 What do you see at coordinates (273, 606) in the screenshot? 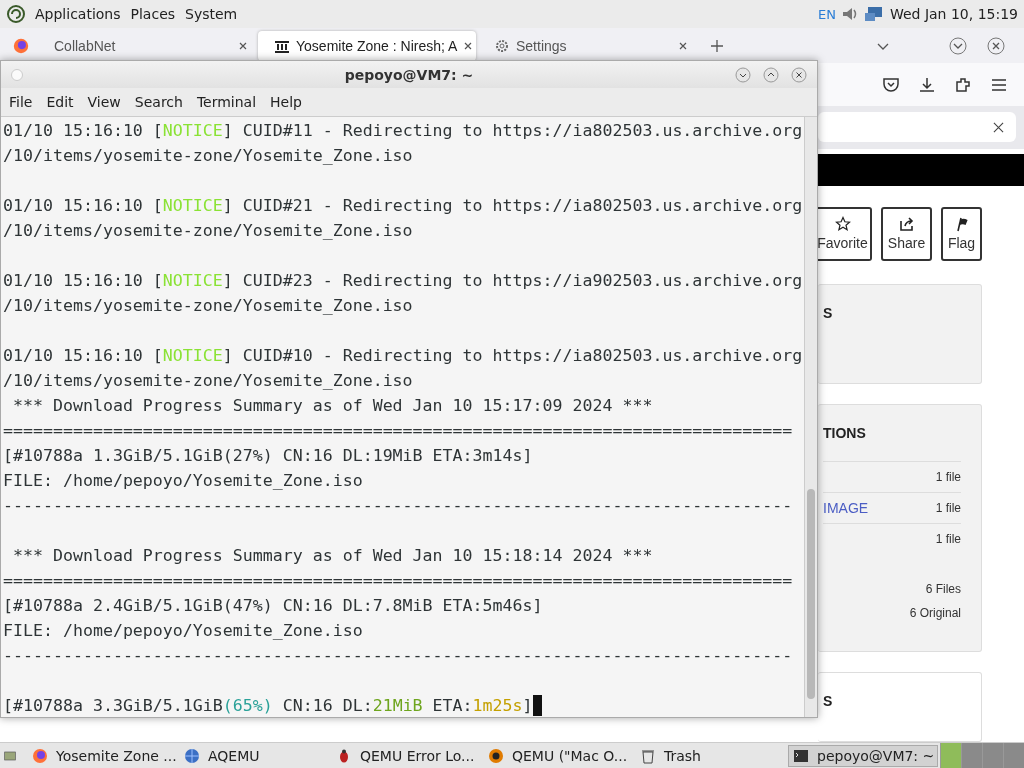
I see `terminal-line: [#10788a 2.4GiB/5.1GiB(47%) CN:16 DL:7.8MiB ETA:5m46s]` at bounding box center [273, 606].